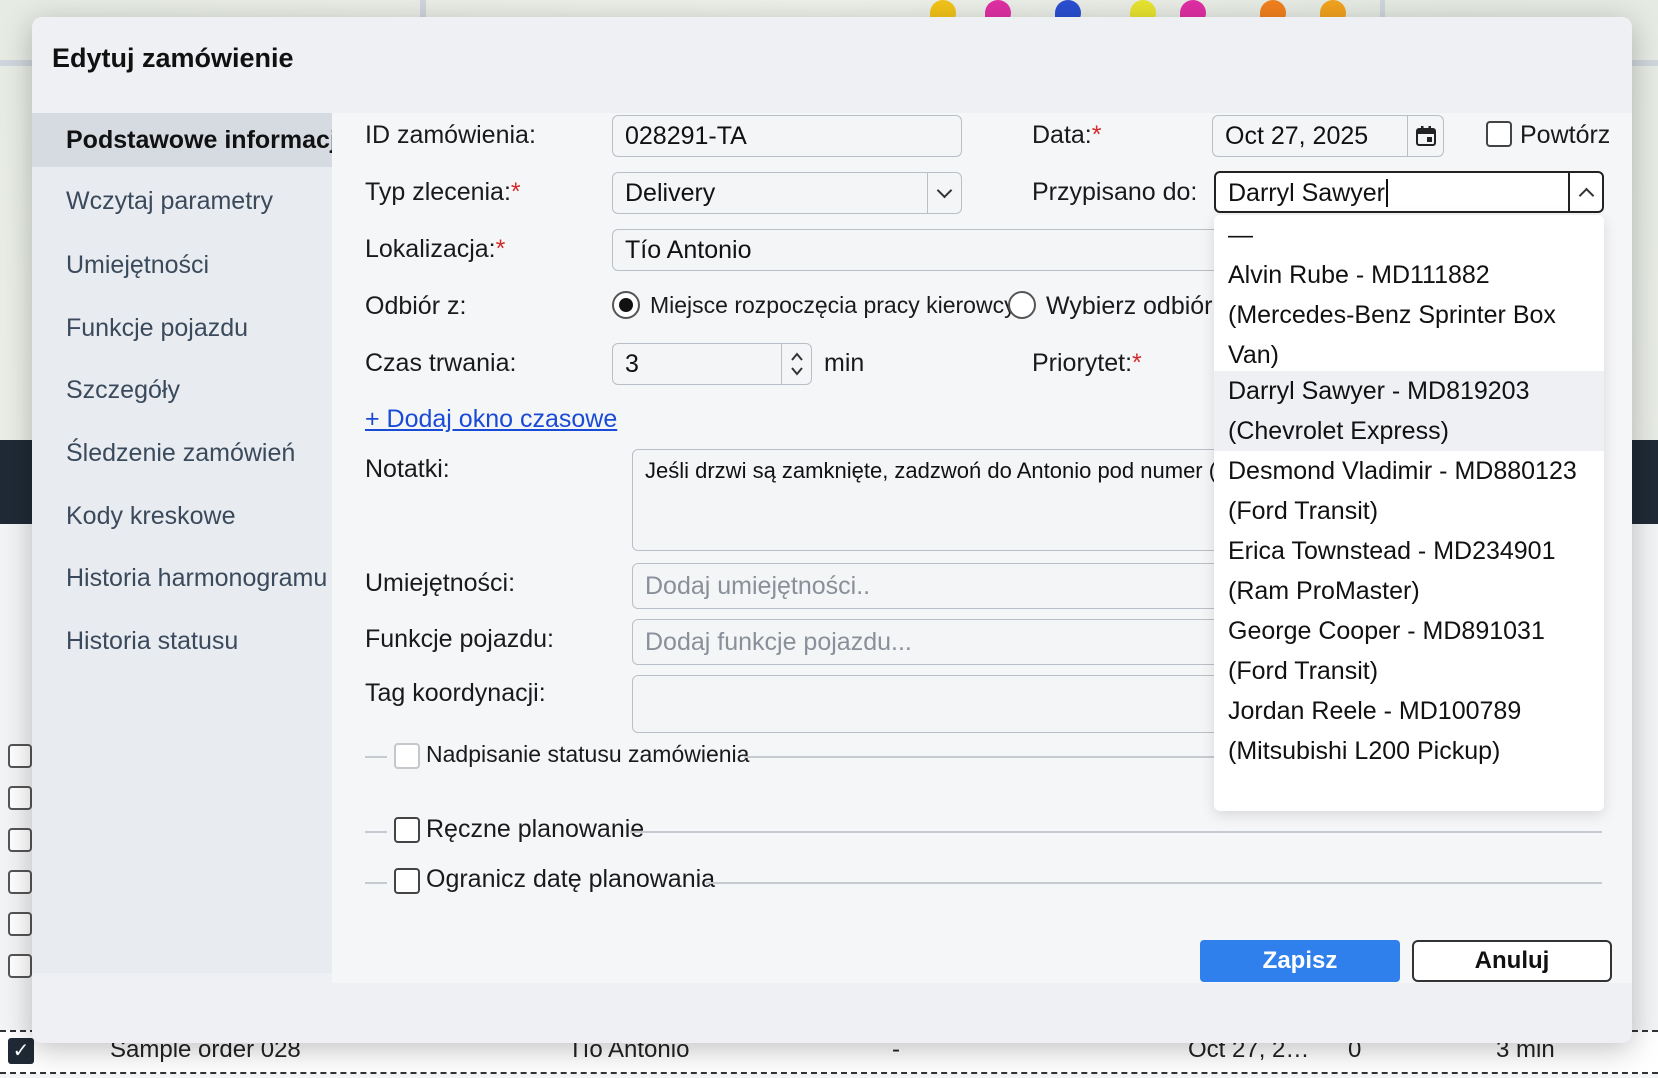 Image resolution: width=1658 pixels, height=1078 pixels. Describe the element at coordinates (21, 1051) in the screenshot. I see `row-checkbox-checked: ✓` at that location.